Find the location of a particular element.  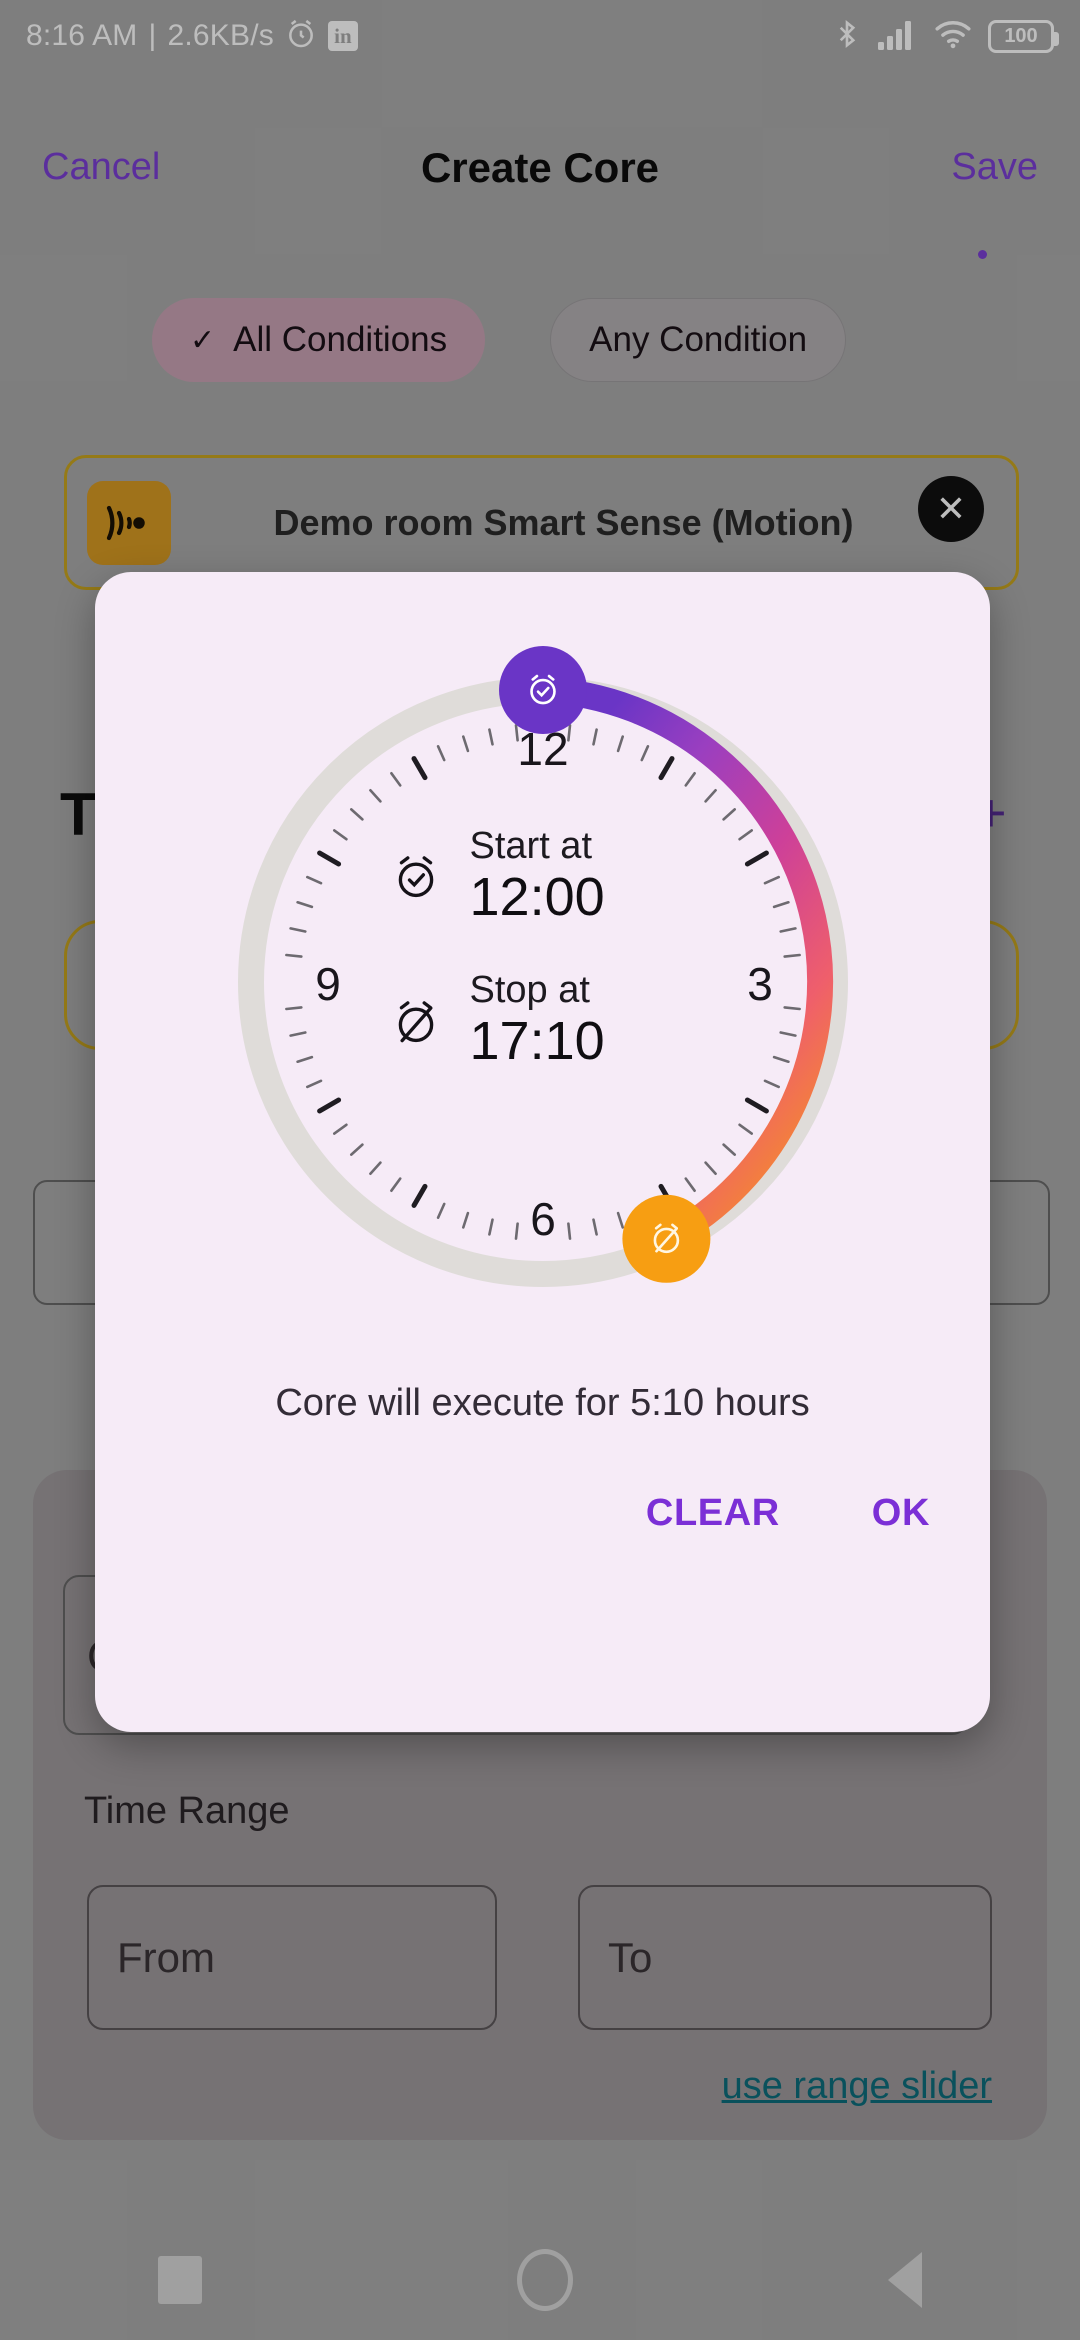

alarm-clock-icon is located at coordinates (301, 36).